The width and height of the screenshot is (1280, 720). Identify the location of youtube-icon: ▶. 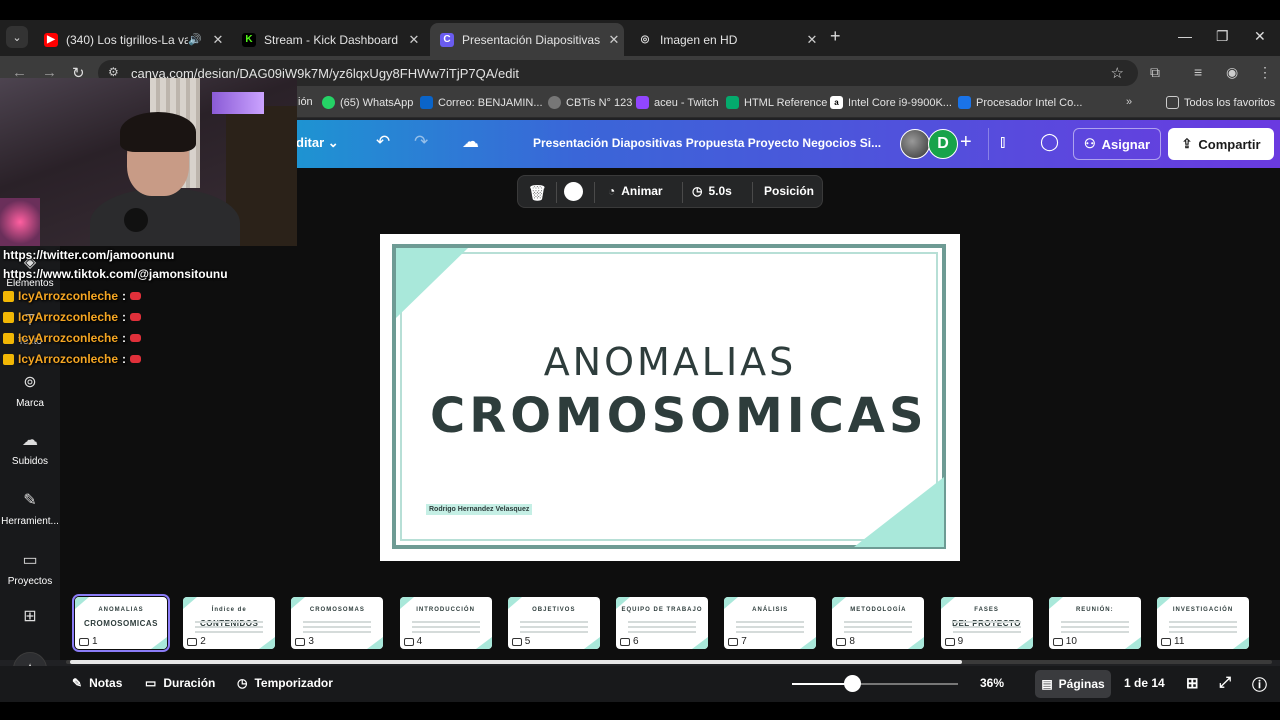
(51, 39).